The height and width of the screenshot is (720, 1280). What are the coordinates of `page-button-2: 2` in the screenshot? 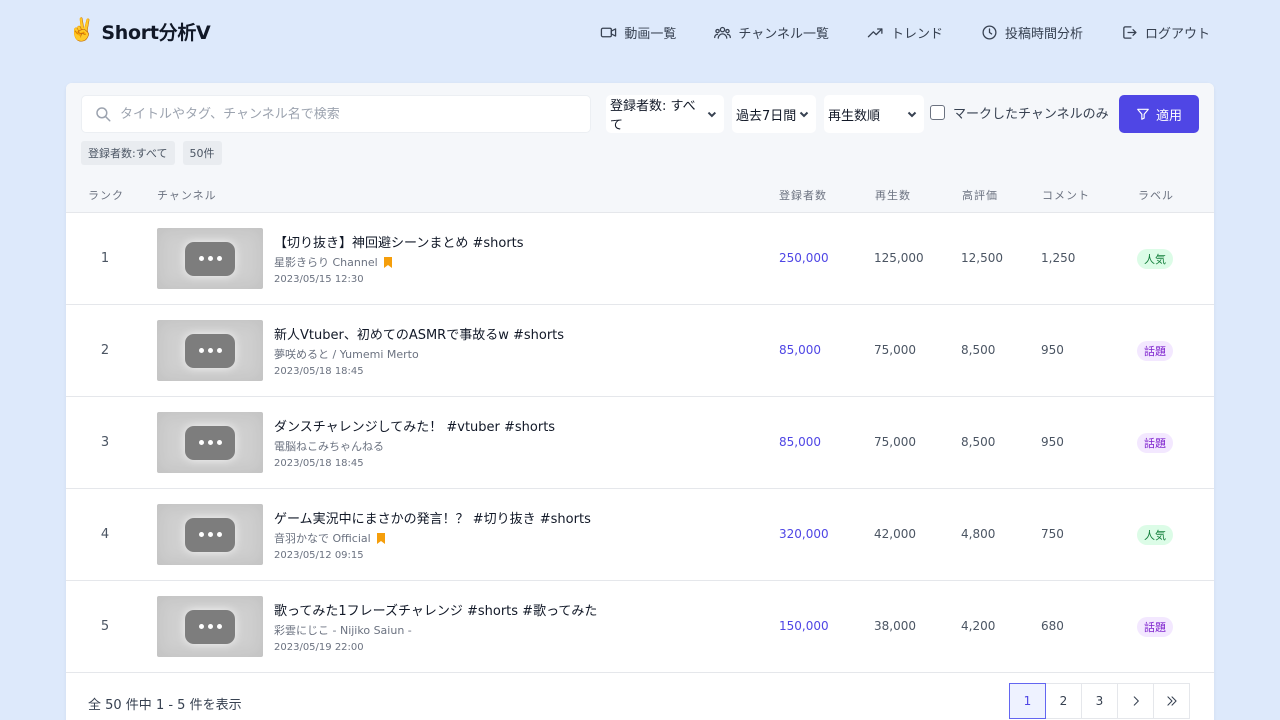 It's located at (1063, 701).